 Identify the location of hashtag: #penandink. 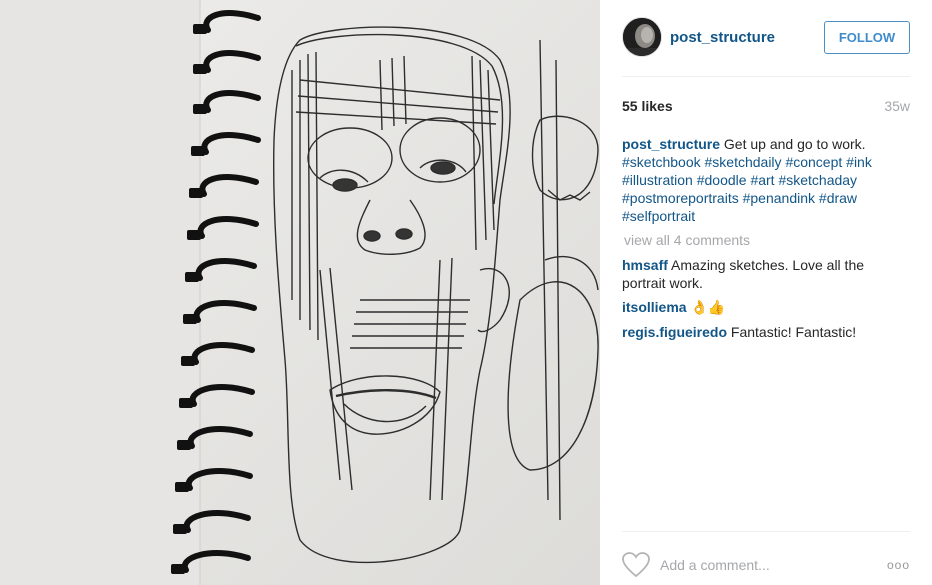
(779, 198).